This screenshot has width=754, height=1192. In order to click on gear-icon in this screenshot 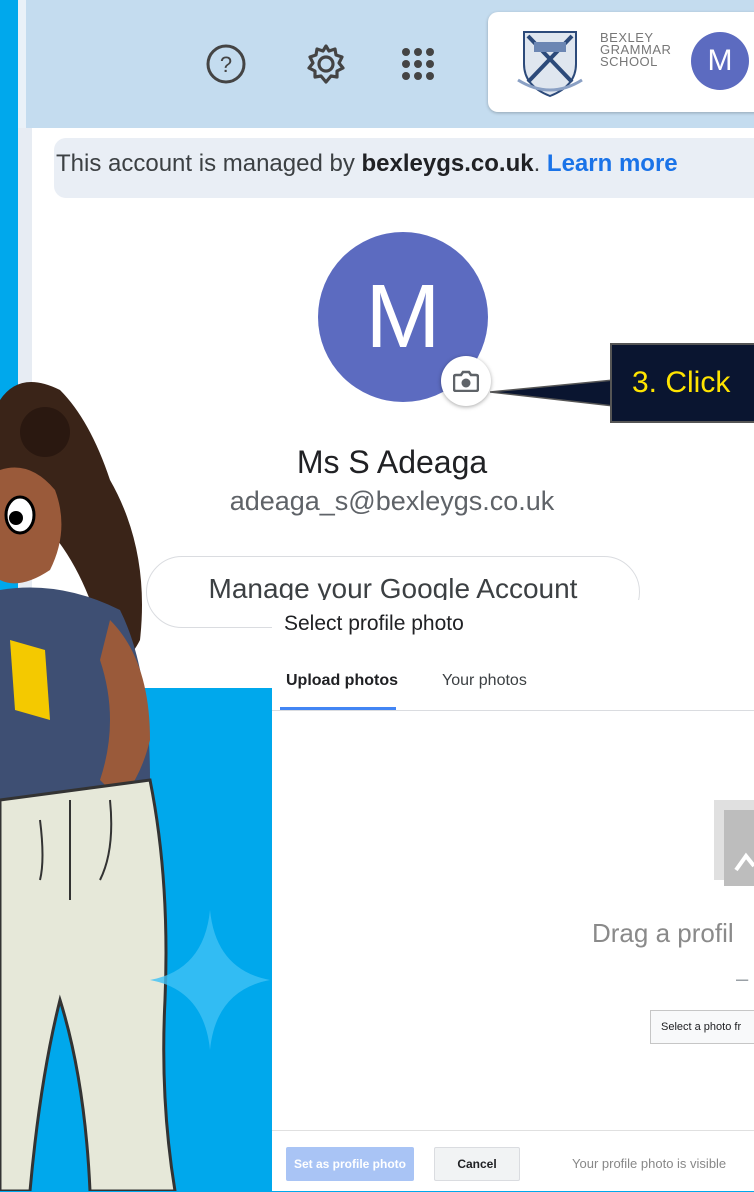, I will do `click(326, 64)`.